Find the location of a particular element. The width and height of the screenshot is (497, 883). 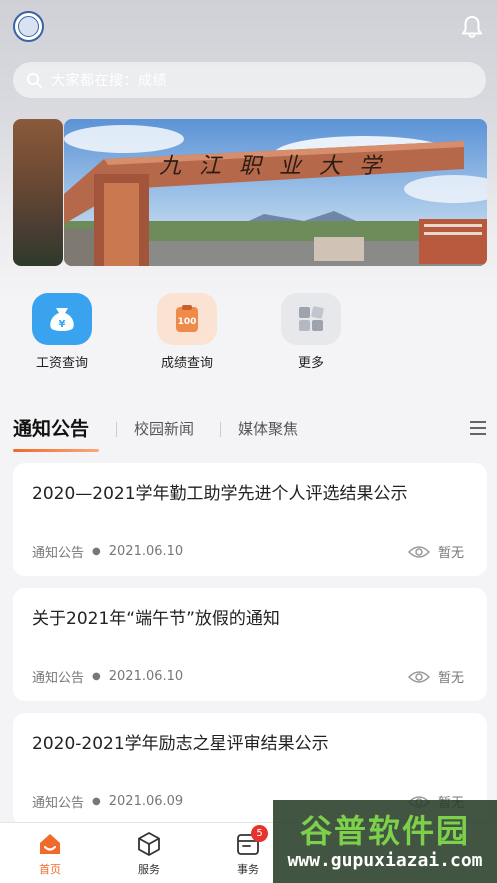

search-icon is located at coordinates (34, 80).